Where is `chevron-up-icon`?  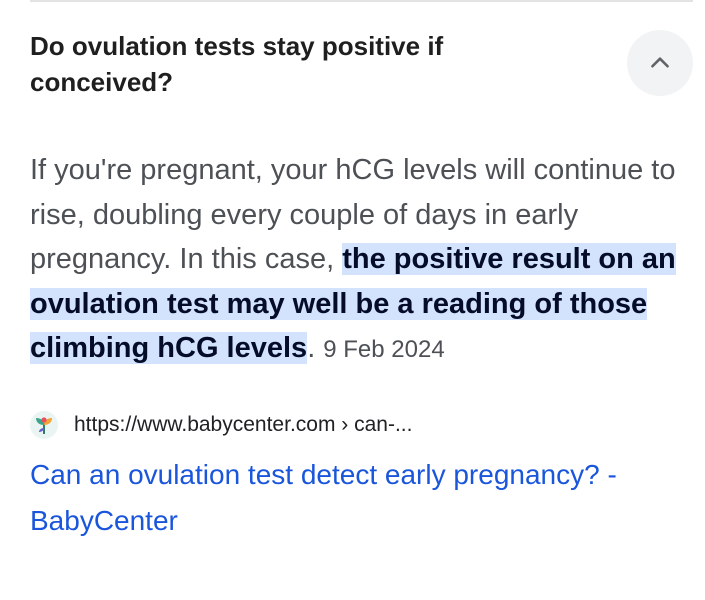
chevron-up-icon is located at coordinates (660, 62).